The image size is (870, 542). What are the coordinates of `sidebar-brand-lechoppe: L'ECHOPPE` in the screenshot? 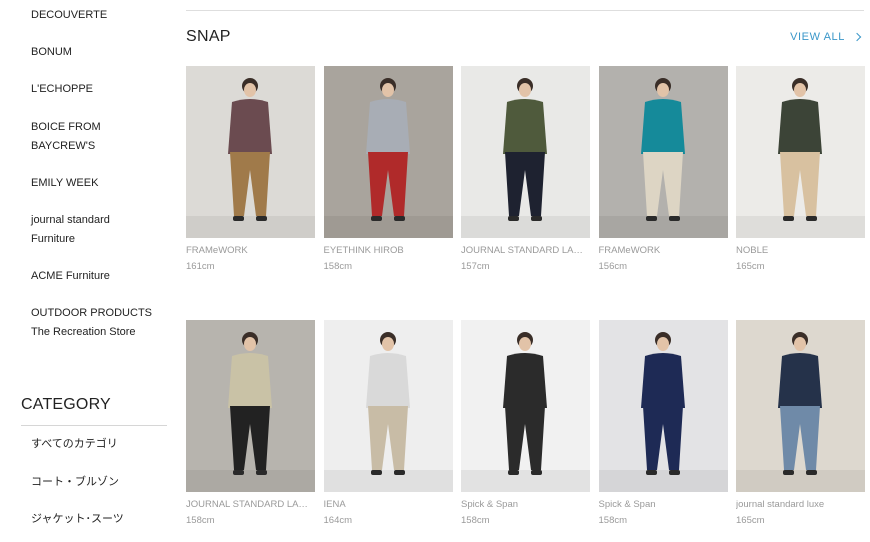 It's located at (62, 89).